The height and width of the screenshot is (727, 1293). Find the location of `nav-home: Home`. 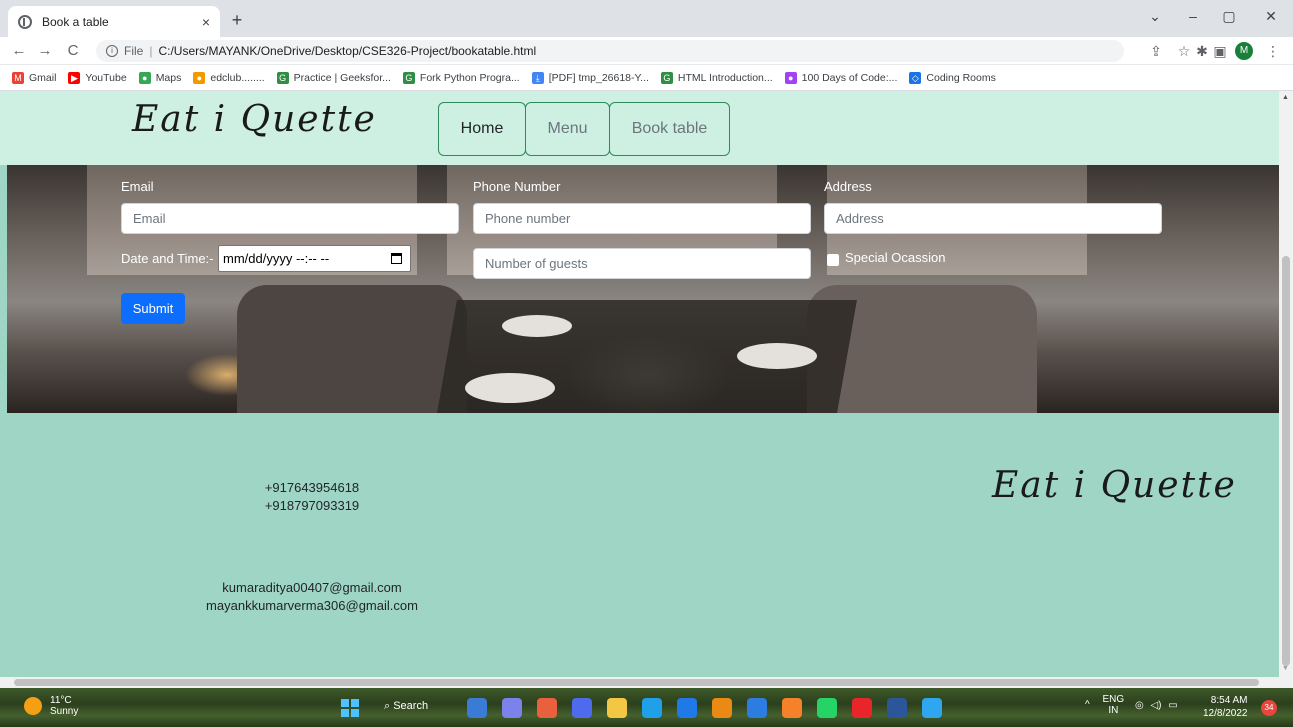

nav-home: Home is located at coordinates (482, 129).